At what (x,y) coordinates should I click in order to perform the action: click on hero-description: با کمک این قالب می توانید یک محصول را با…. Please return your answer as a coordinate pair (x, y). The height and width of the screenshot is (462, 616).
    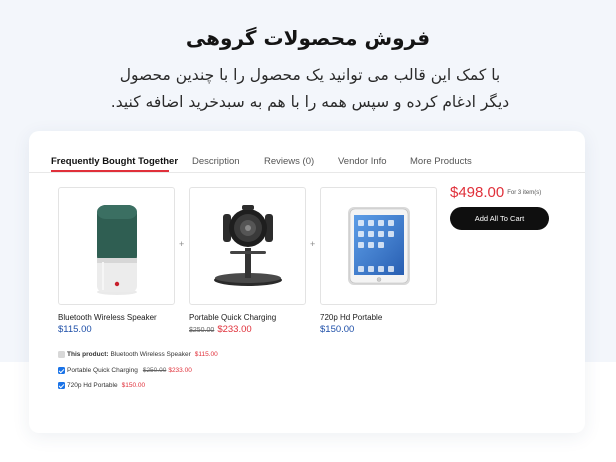
    Looking at the image, I should click on (310, 88).